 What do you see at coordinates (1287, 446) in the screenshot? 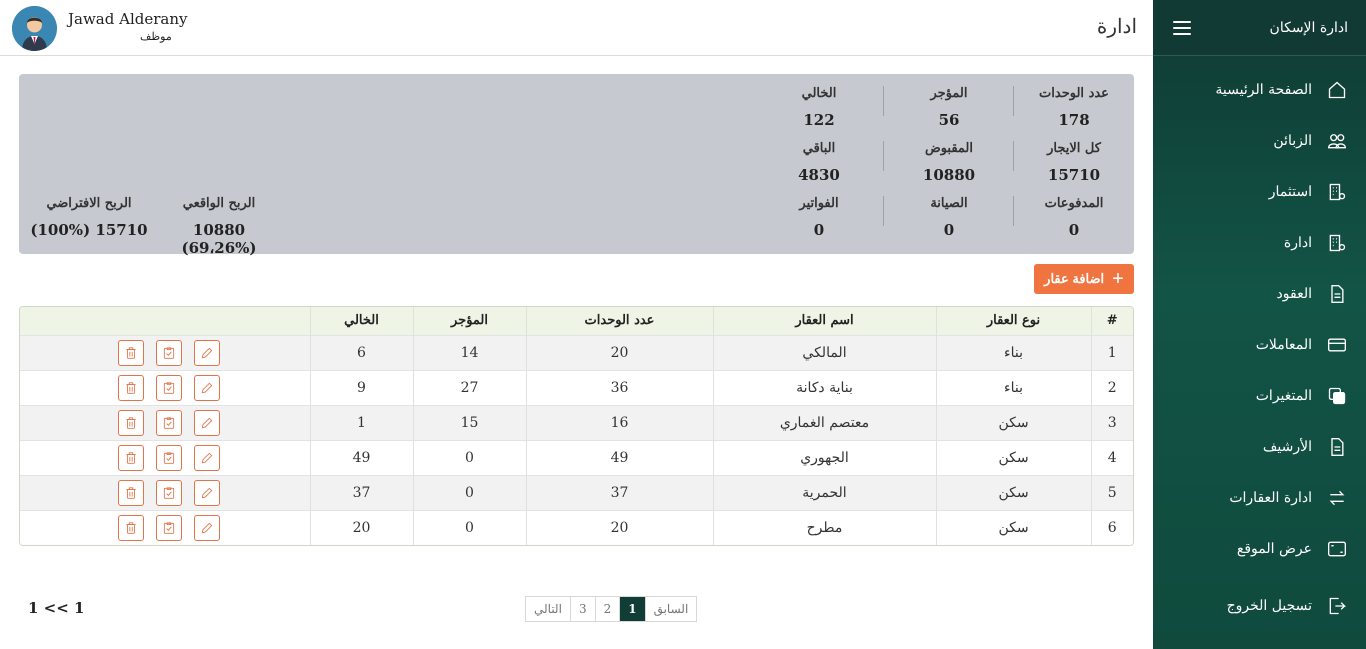
I see `sidebar-item-label: الأرشيف` at bounding box center [1287, 446].